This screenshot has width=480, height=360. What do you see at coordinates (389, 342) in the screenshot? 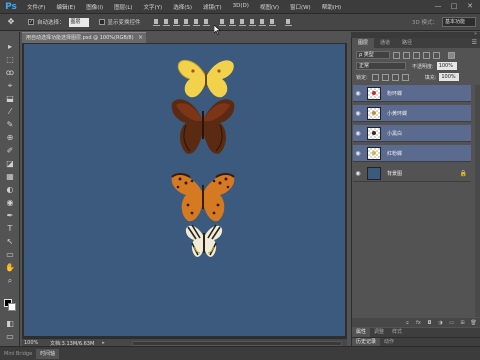
I see `tab-actions: 动作` at bounding box center [389, 342].